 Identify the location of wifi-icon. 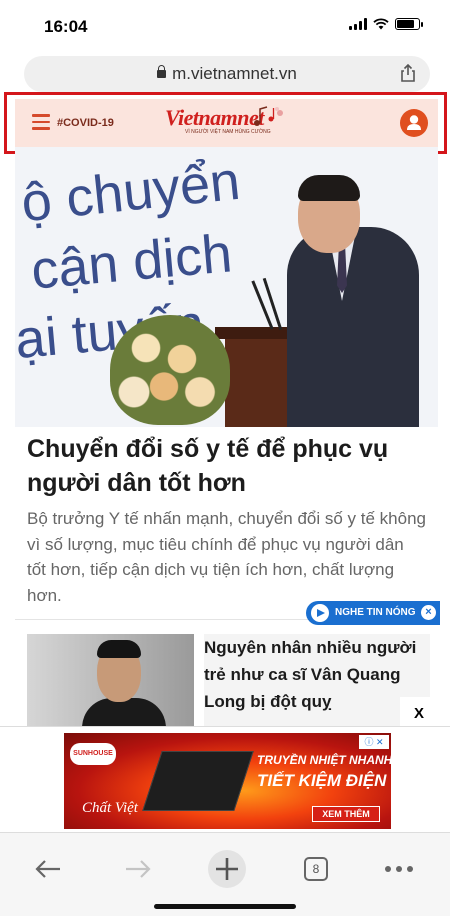
(381, 24).